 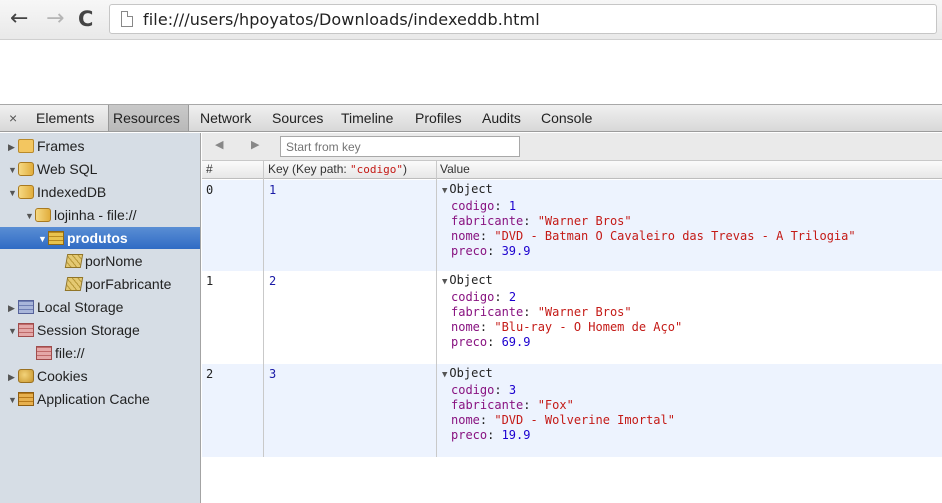 I want to click on row-number: 1, so click(x=210, y=281).